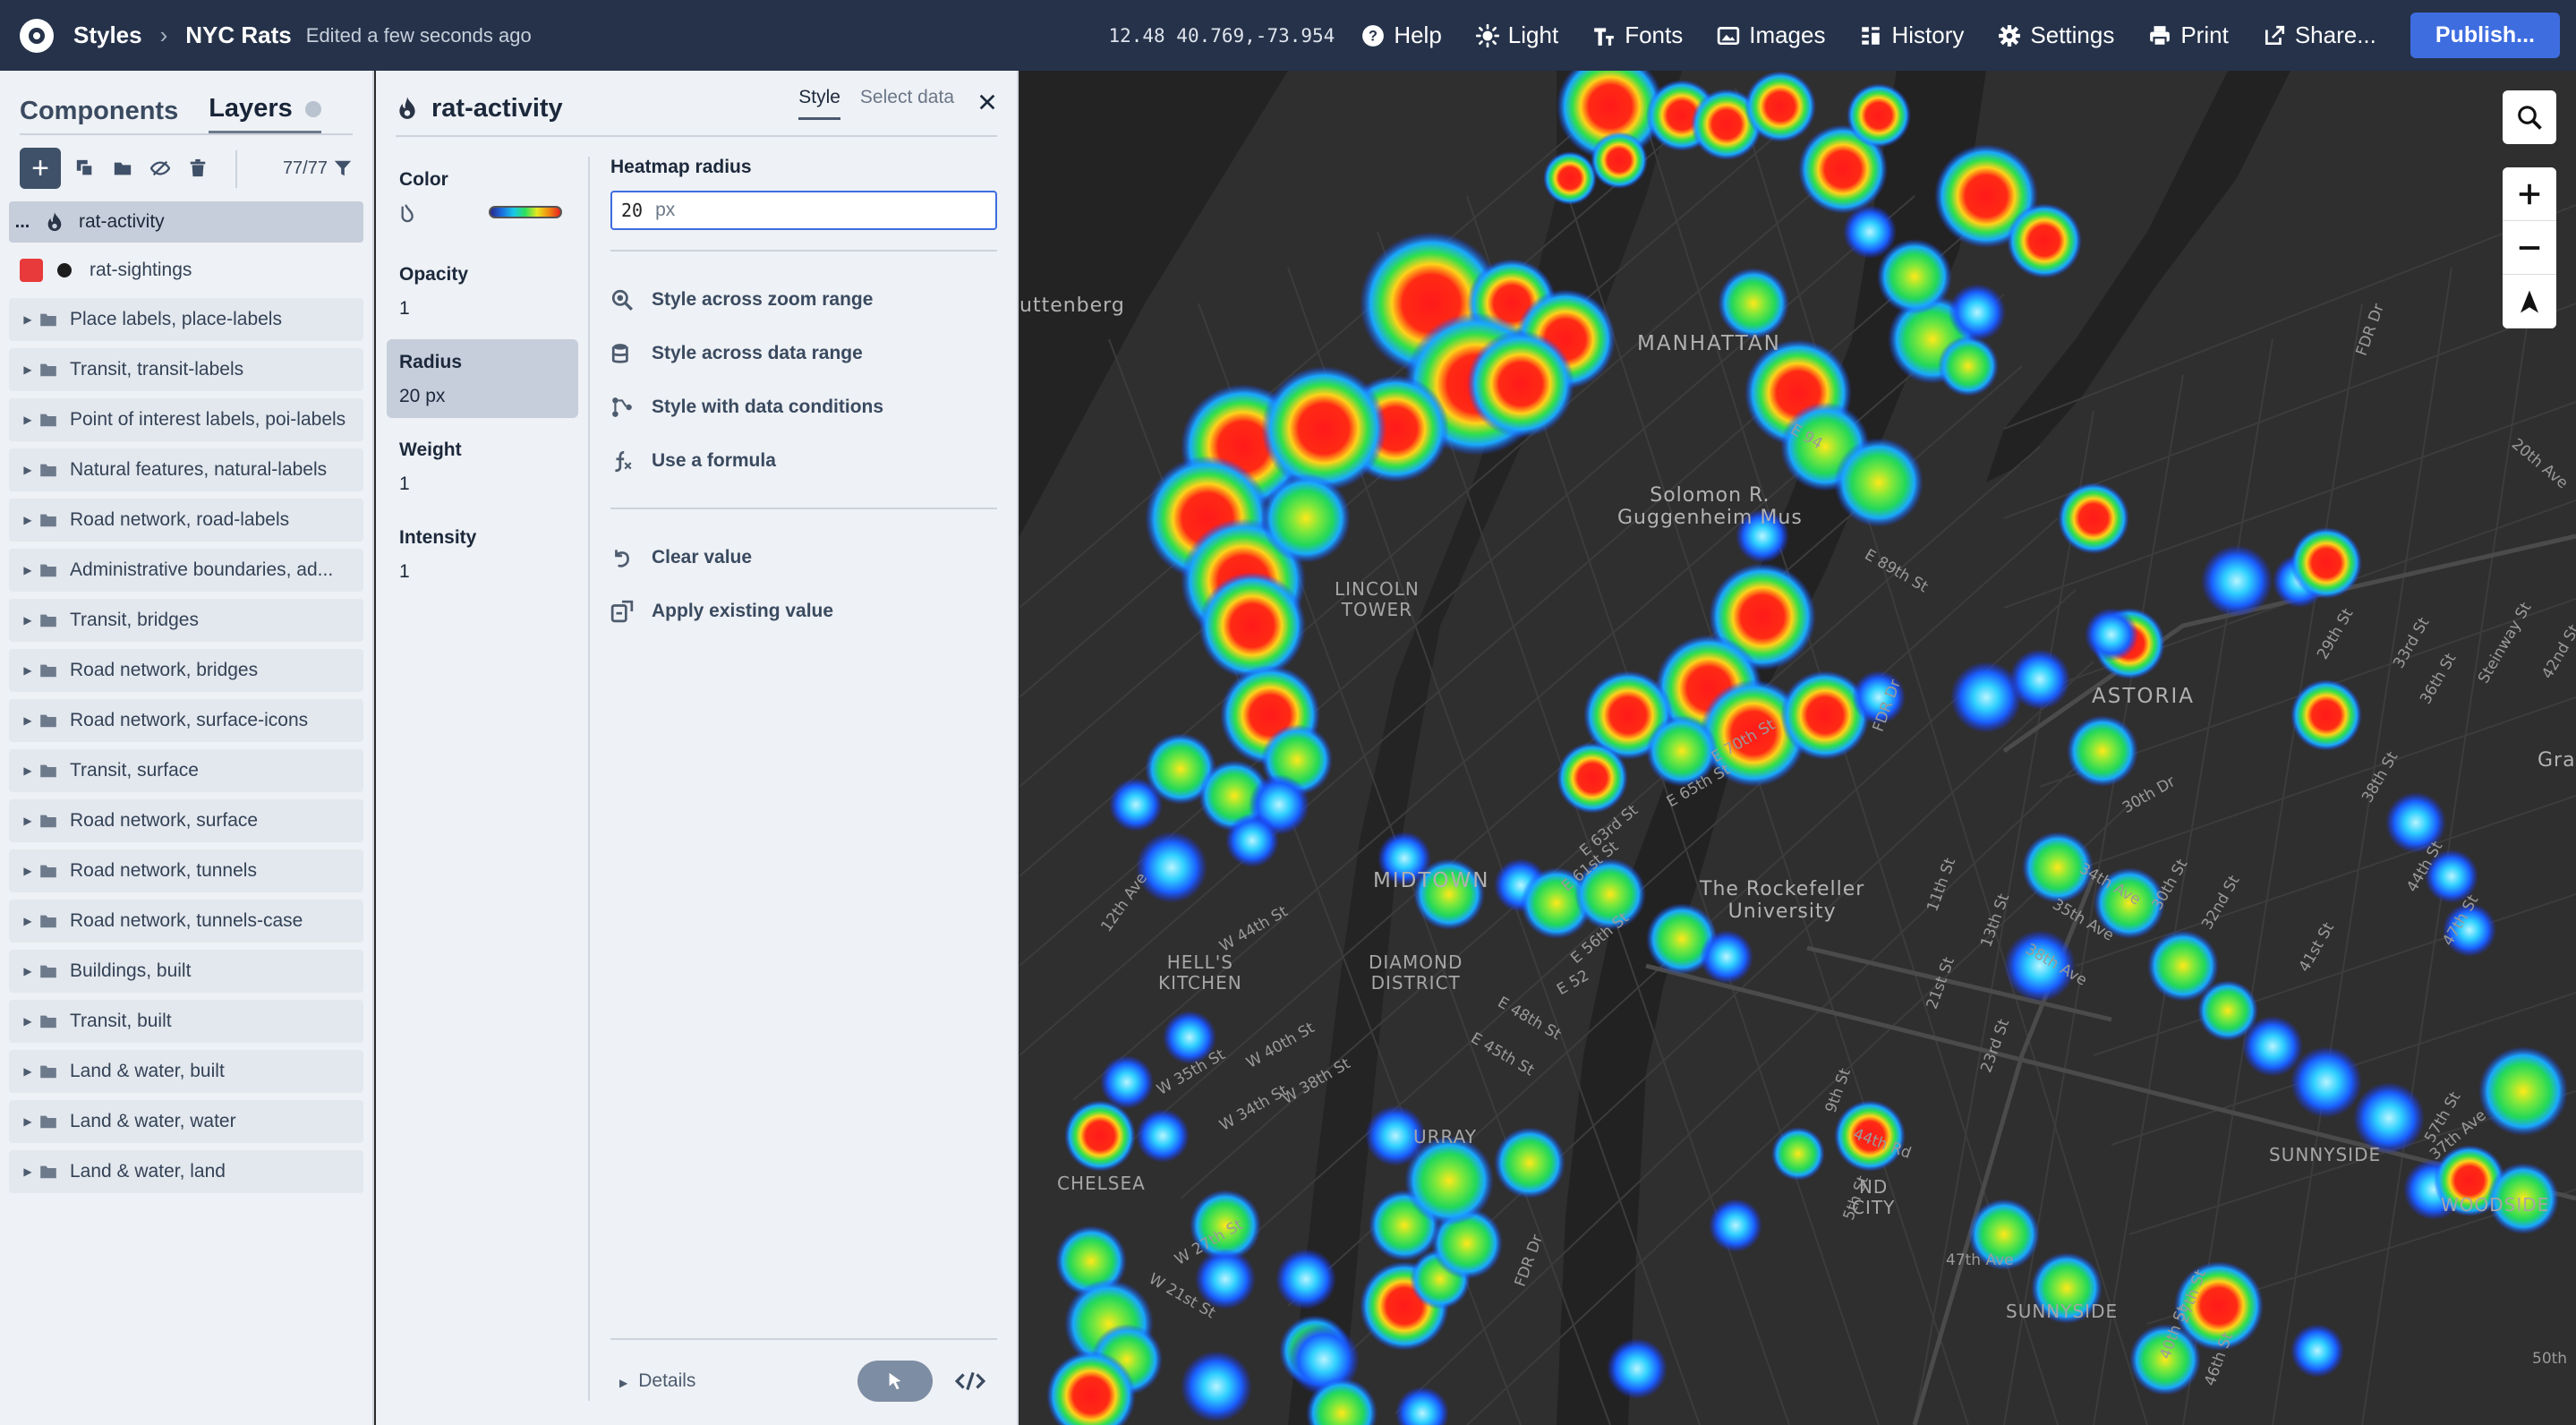 The height and width of the screenshot is (1425, 2576). Describe the element at coordinates (1871, 35) in the screenshot. I see `history-icon` at that location.